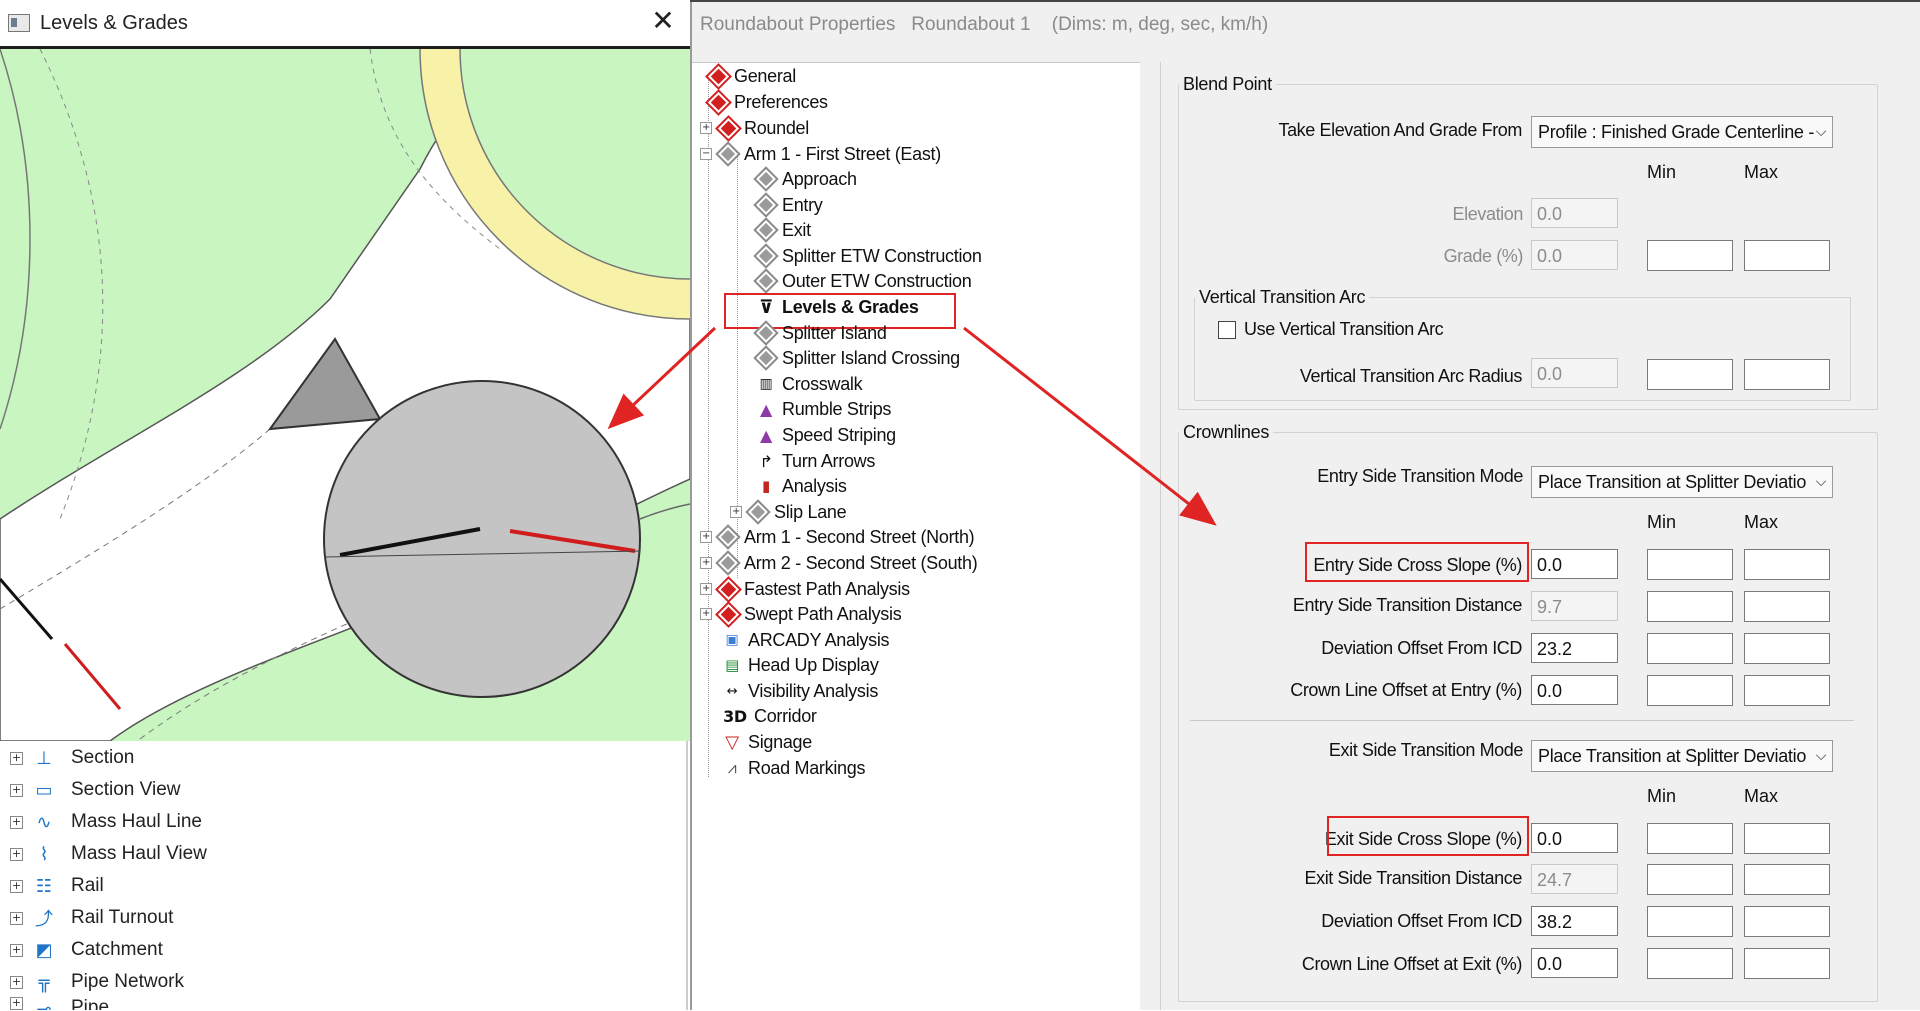 The width and height of the screenshot is (1920, 1011). I want to click on tree-node-entry: Entry, so click(788, 205).